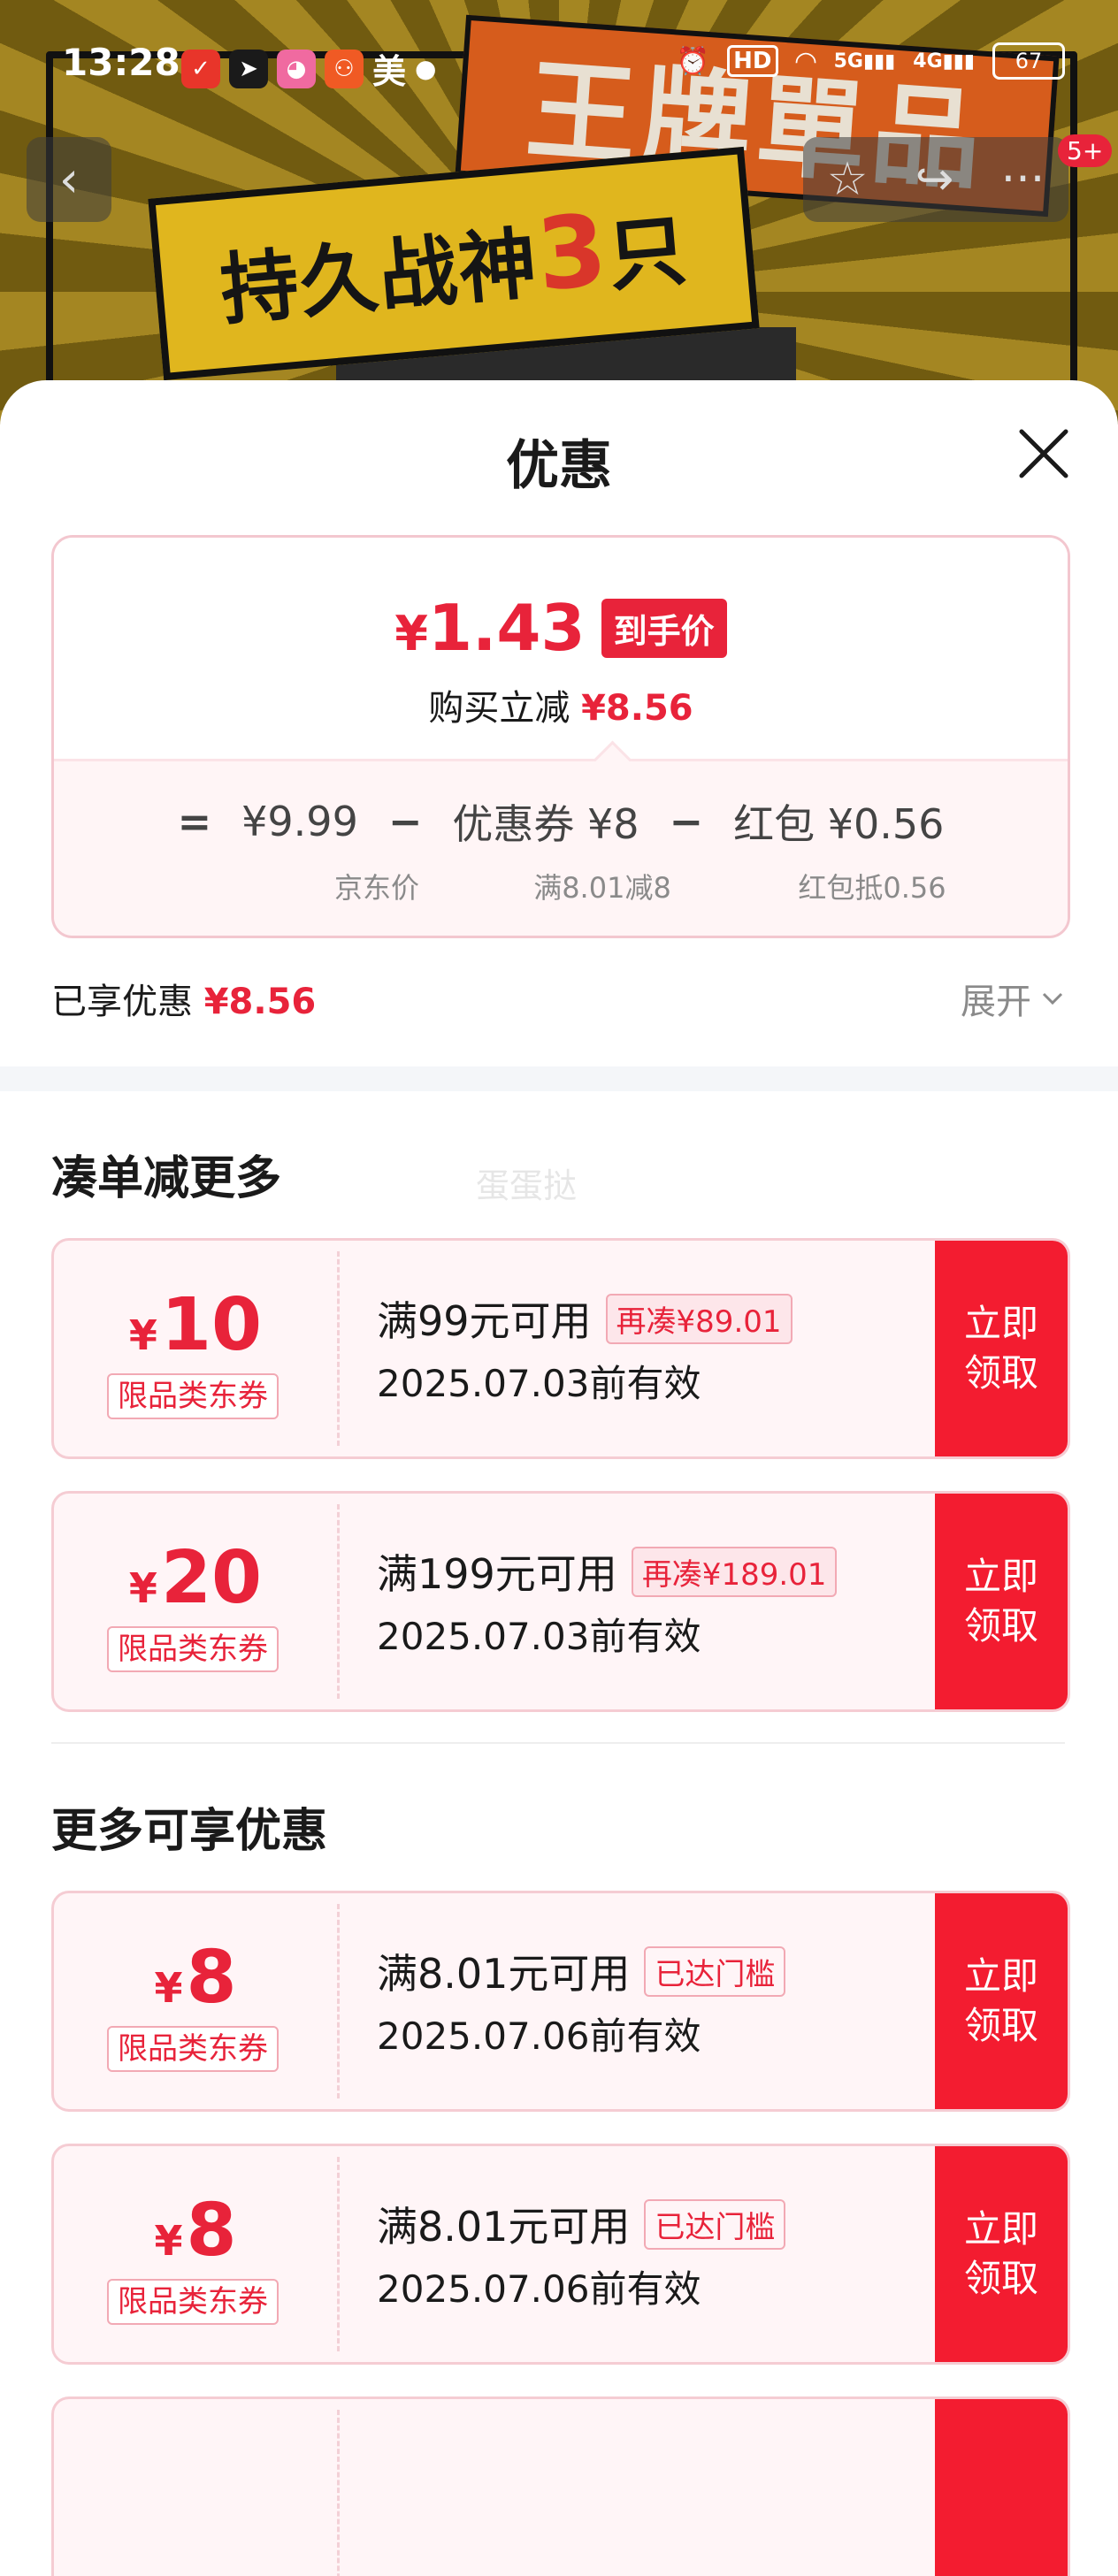 The image size is (1118, 2576). I want to click on redpack-deduction-label: 红包抵0.56, so click(872, 888).